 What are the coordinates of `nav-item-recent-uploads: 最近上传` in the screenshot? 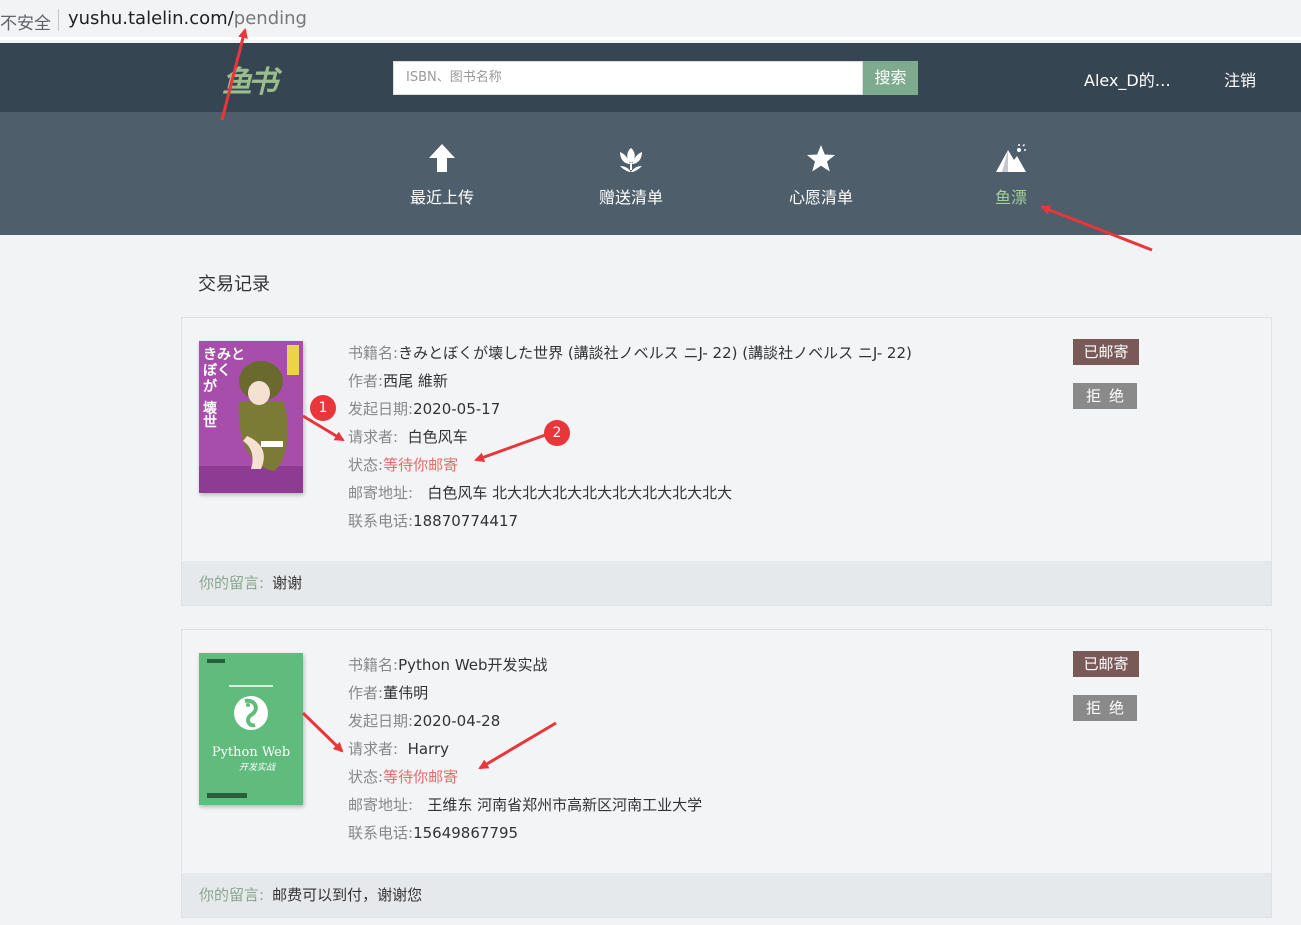 It's located at (442, 173).